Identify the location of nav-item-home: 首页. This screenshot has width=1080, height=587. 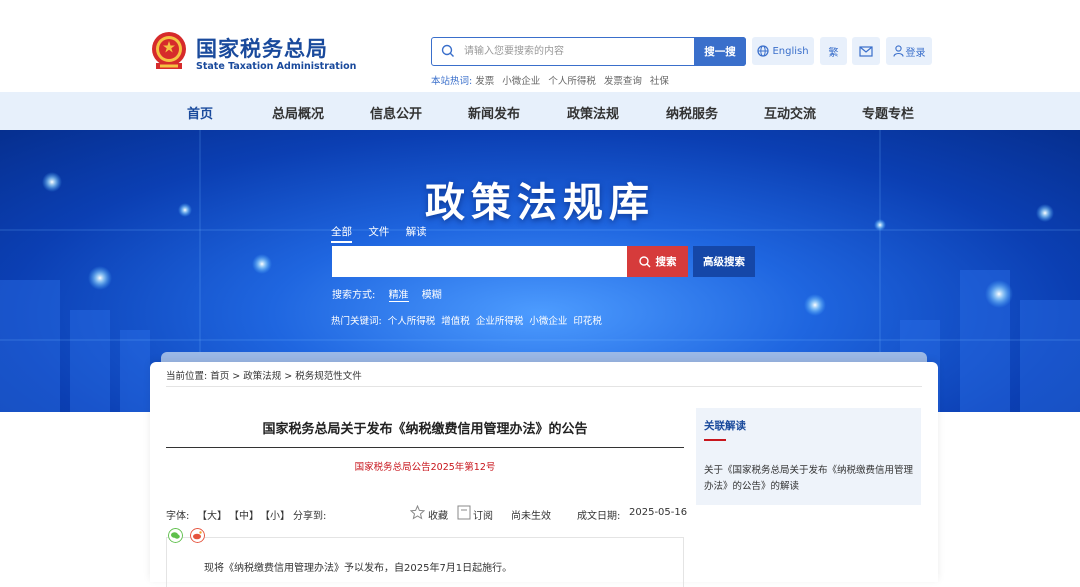
(200, 112).